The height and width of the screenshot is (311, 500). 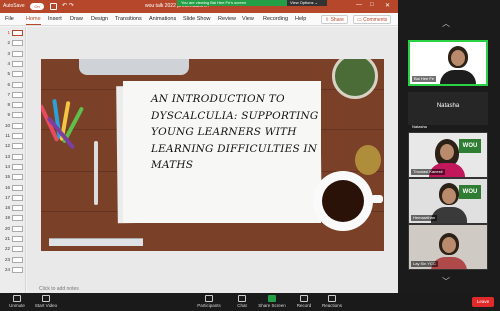 I want to click on slide-thumbnail: 5, so click(x=13, y=74).